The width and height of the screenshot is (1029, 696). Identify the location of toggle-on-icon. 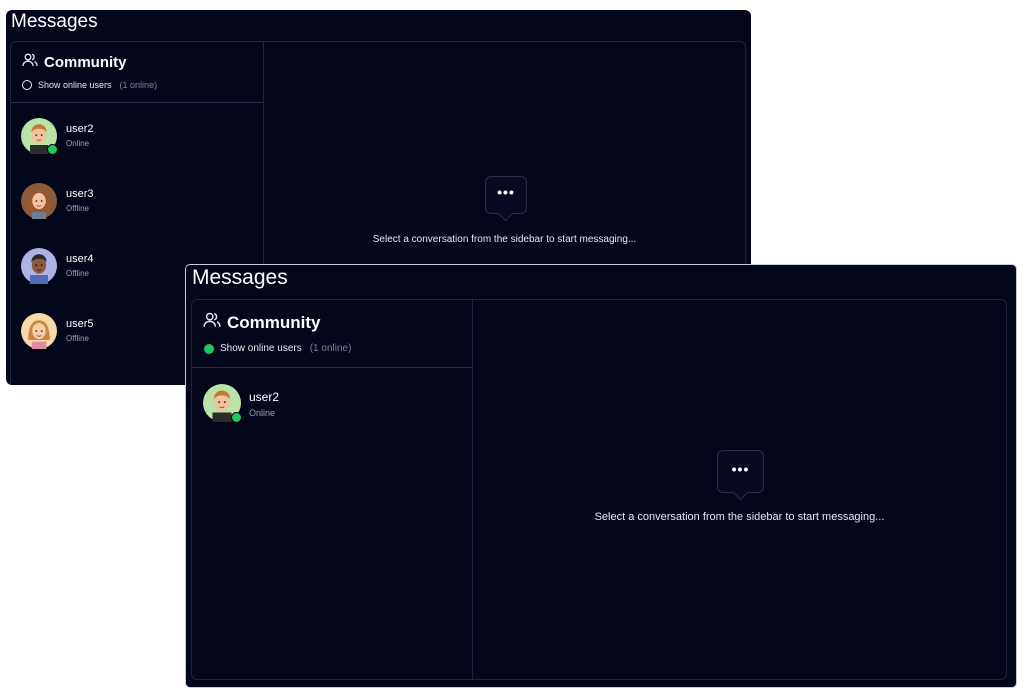
(209, 348).